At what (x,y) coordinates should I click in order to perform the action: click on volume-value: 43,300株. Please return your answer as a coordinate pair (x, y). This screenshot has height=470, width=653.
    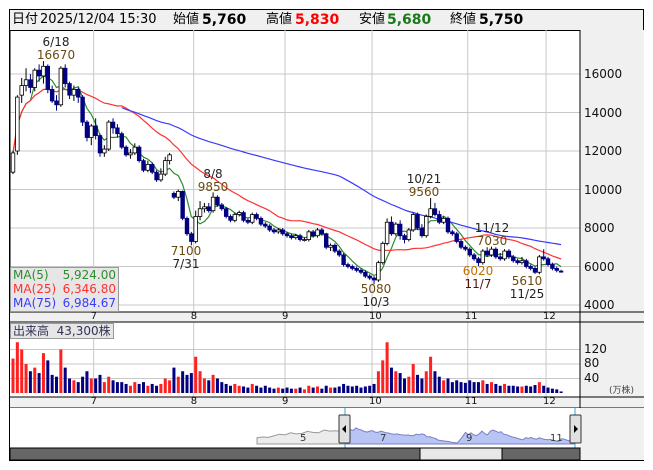
    Looking at the image, I should click on (83, 331).